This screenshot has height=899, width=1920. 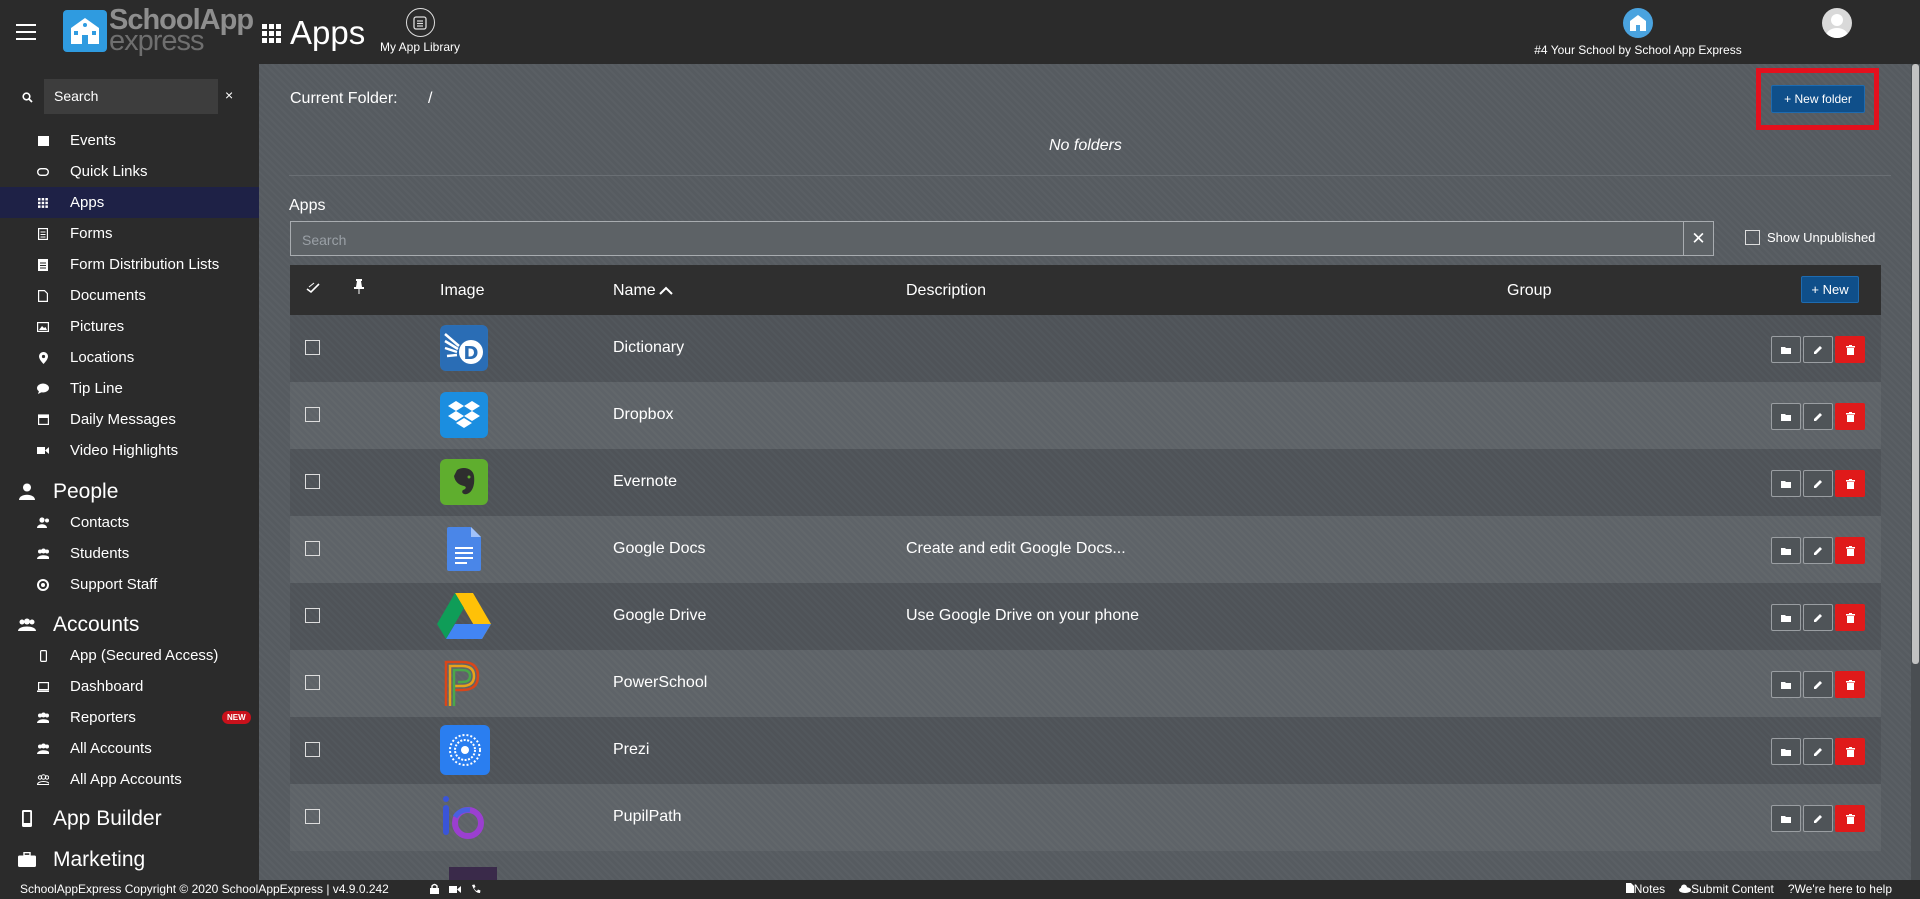 I want to click on divider, so click(x=1090, y=175).